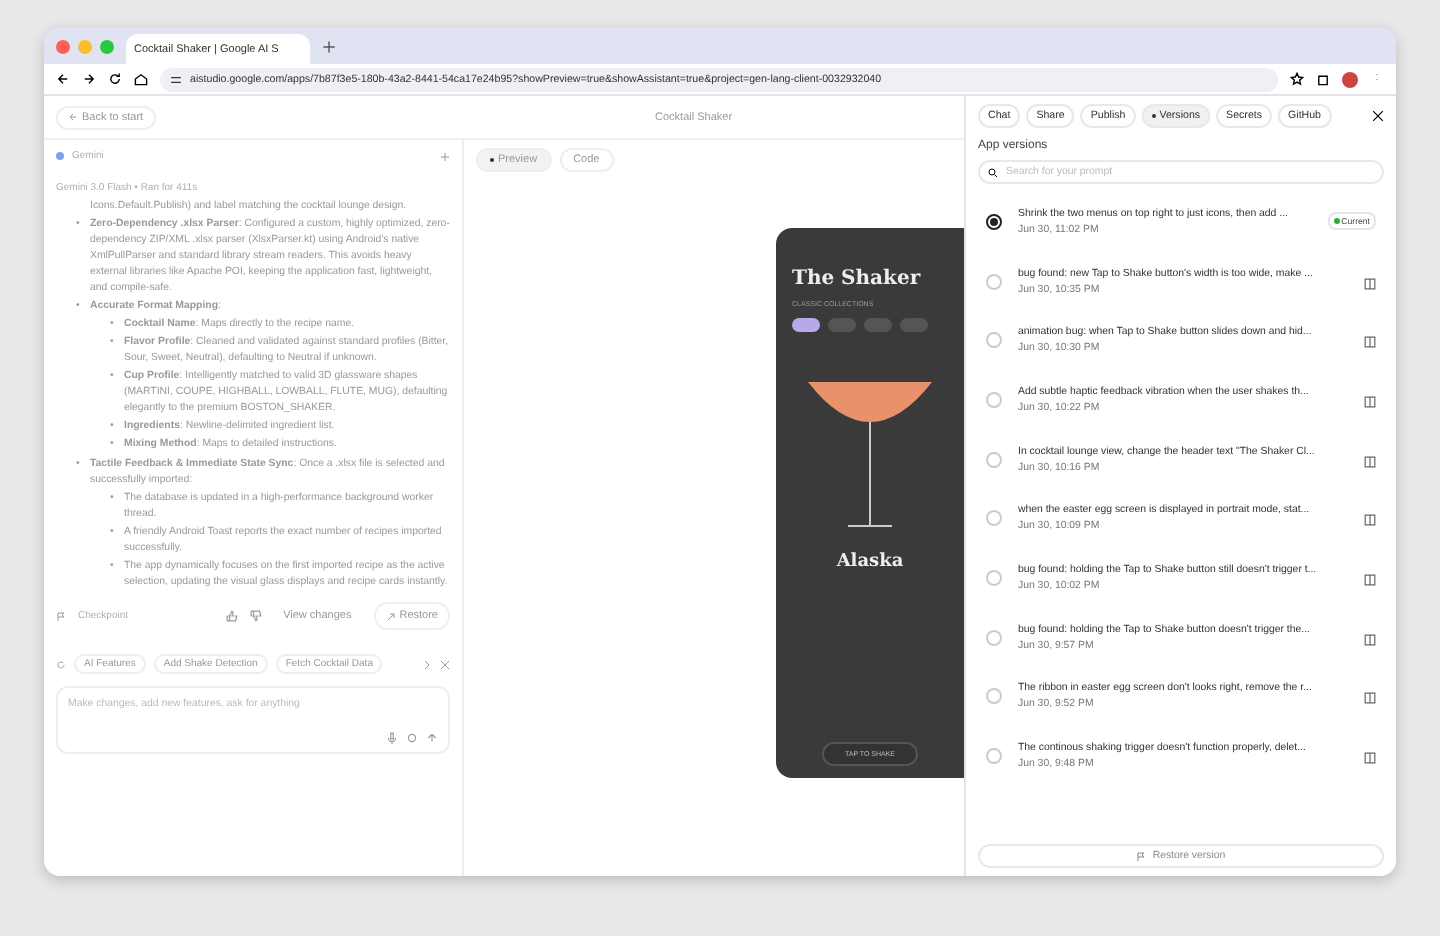  Describe the element at coordinates (1297, 79) in the screenshot. I see `star-icon` at that location.